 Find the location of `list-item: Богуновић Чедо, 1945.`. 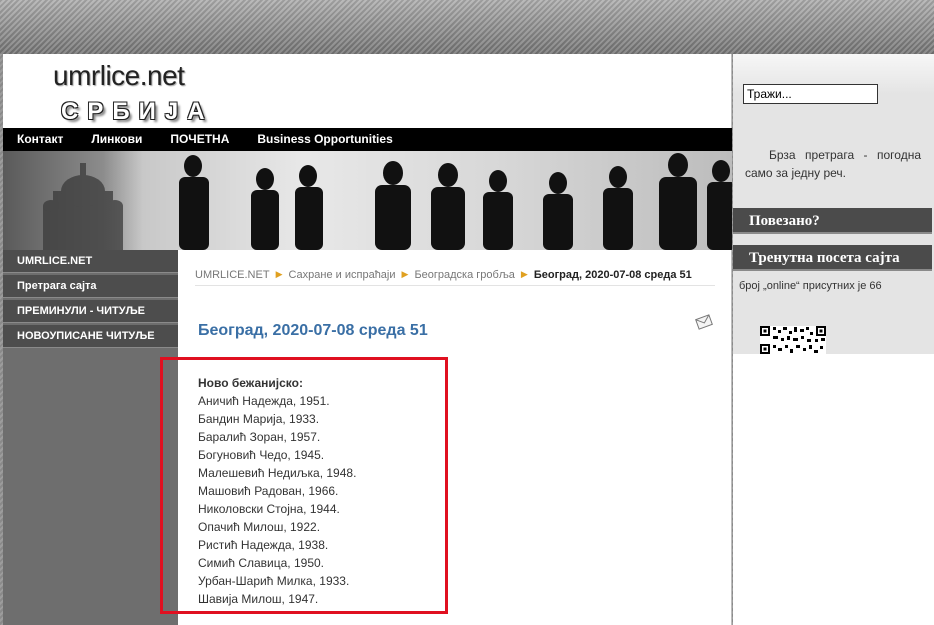

list-item: Богуновић Чедо, 1945. is located at coordinates (261, 455).